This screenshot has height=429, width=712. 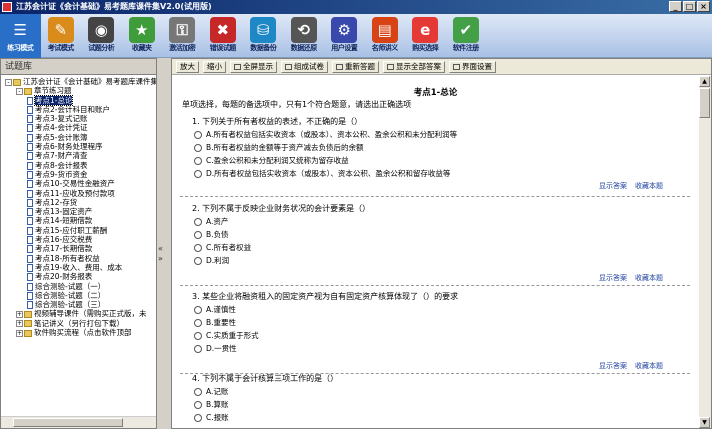 What do you see at coordinates (435, 134) in the screenshot?
I see `answer-option: A.所有者权益包括实收资本（或股本）、资本公积、盈余公积和未分配利润等` at bounding box center [435, 134].